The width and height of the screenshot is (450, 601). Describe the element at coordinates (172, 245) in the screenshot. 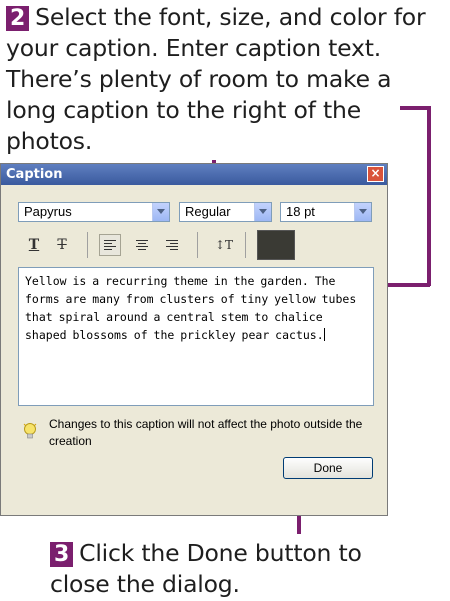

I see `align-right-icon` at that location.